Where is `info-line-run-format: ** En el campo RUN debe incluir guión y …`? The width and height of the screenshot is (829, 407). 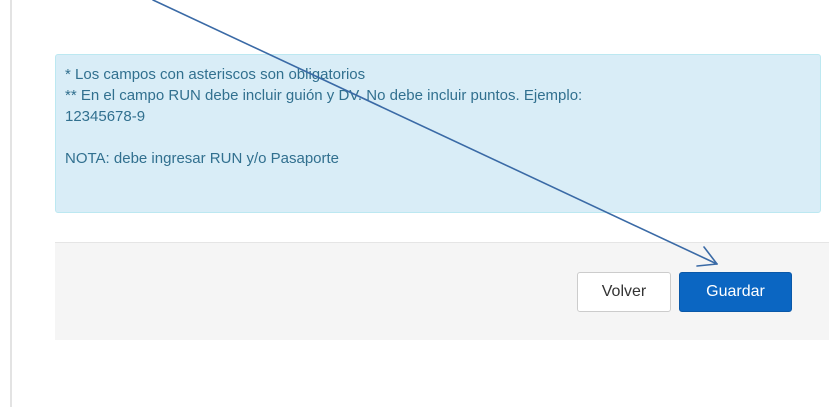 info-line-run-format: ** En el campo RUN debe incluir guión y … is located at coordinates (324, 95).